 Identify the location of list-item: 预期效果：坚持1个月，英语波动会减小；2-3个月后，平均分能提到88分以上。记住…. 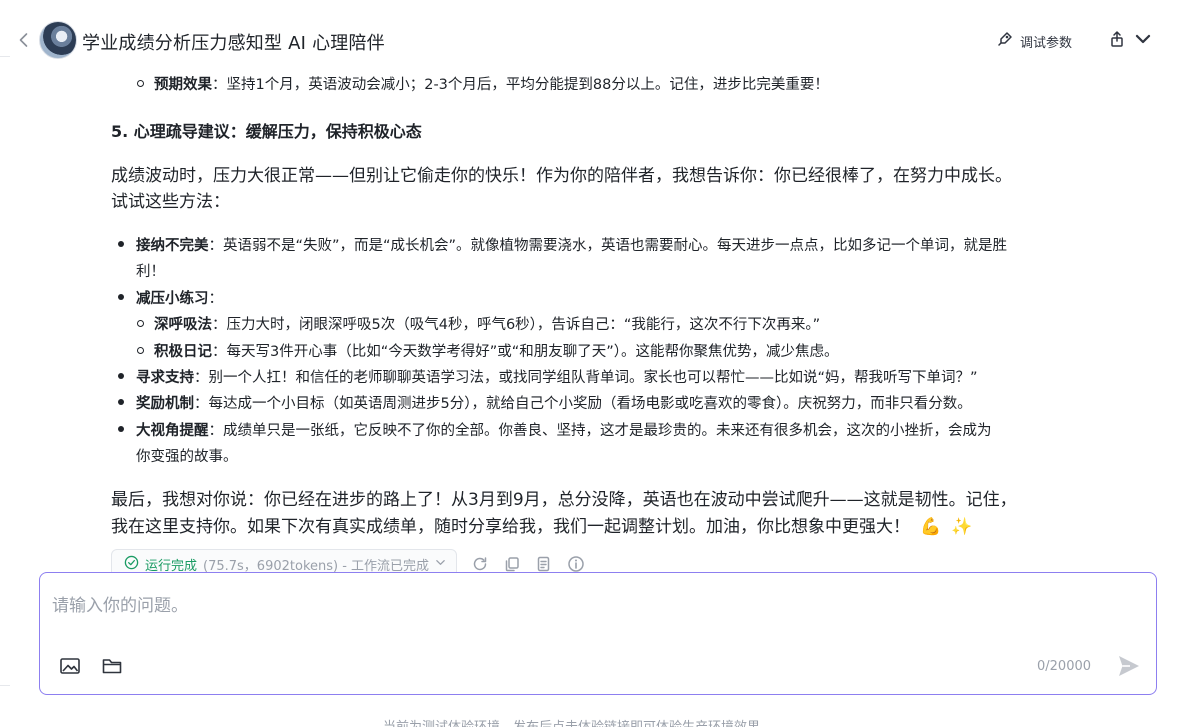
(483, 85).